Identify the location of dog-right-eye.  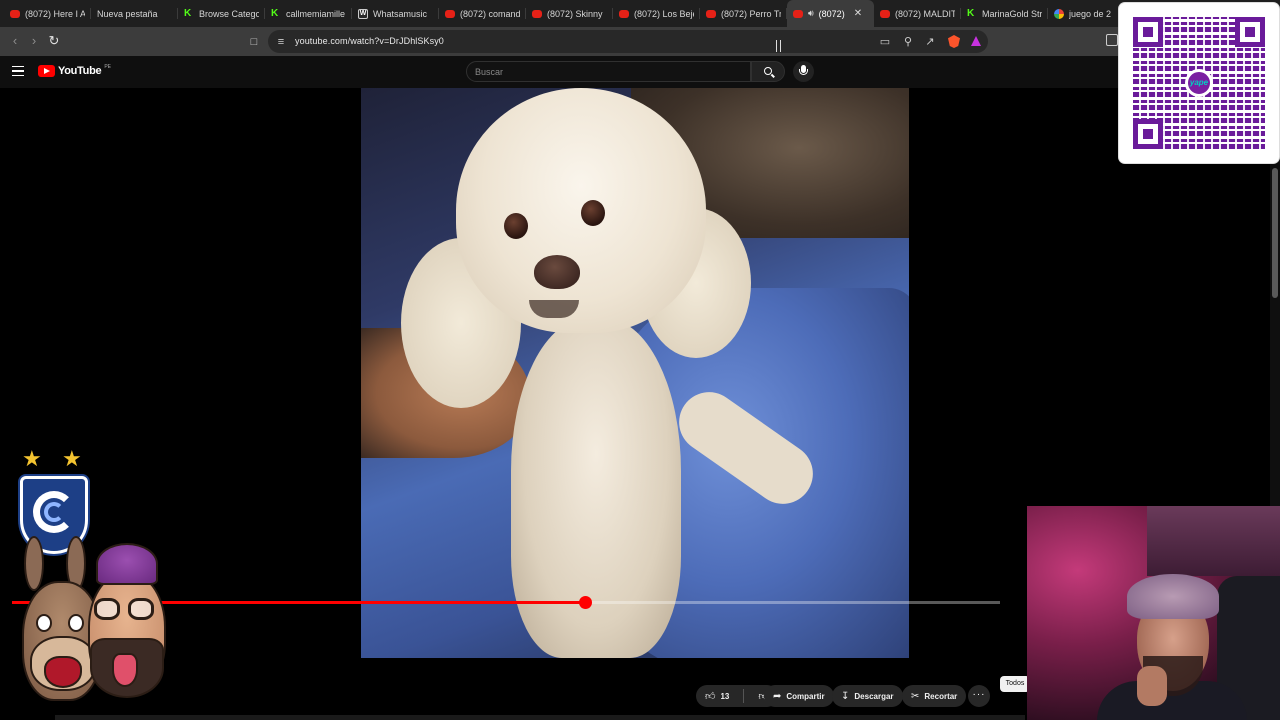
(593, 213).